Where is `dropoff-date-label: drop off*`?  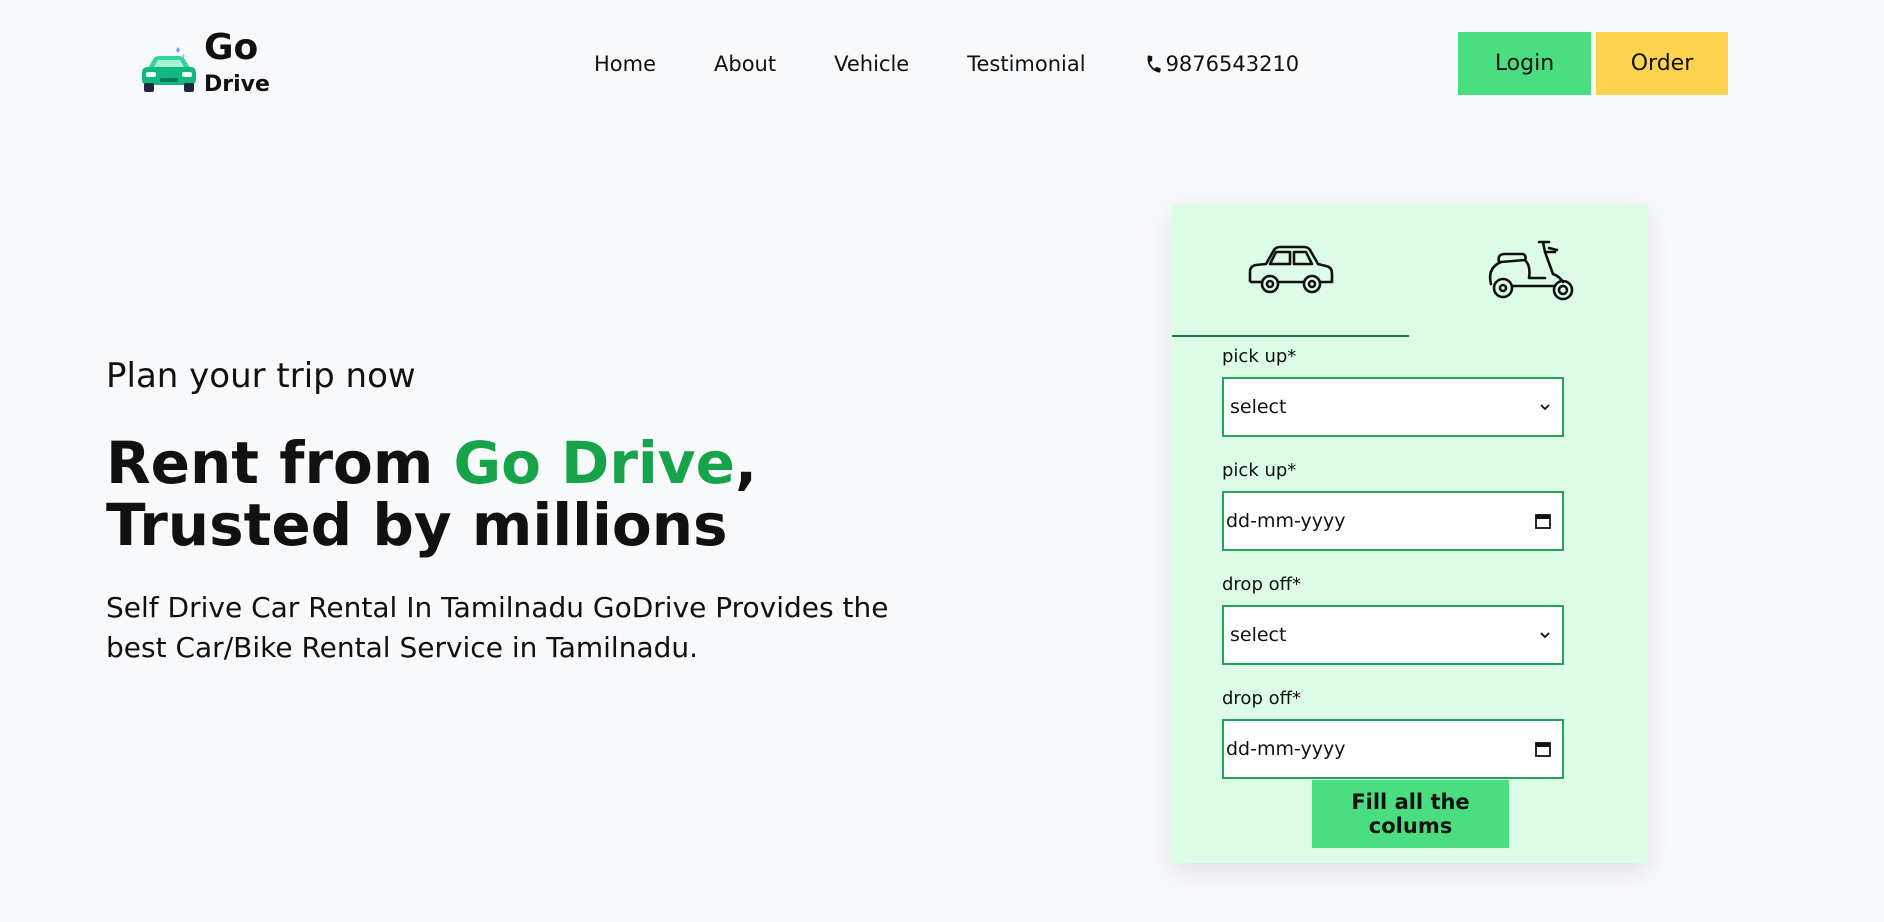
dropoff-date-label: drop off* is located at coordinates (1262, 698).